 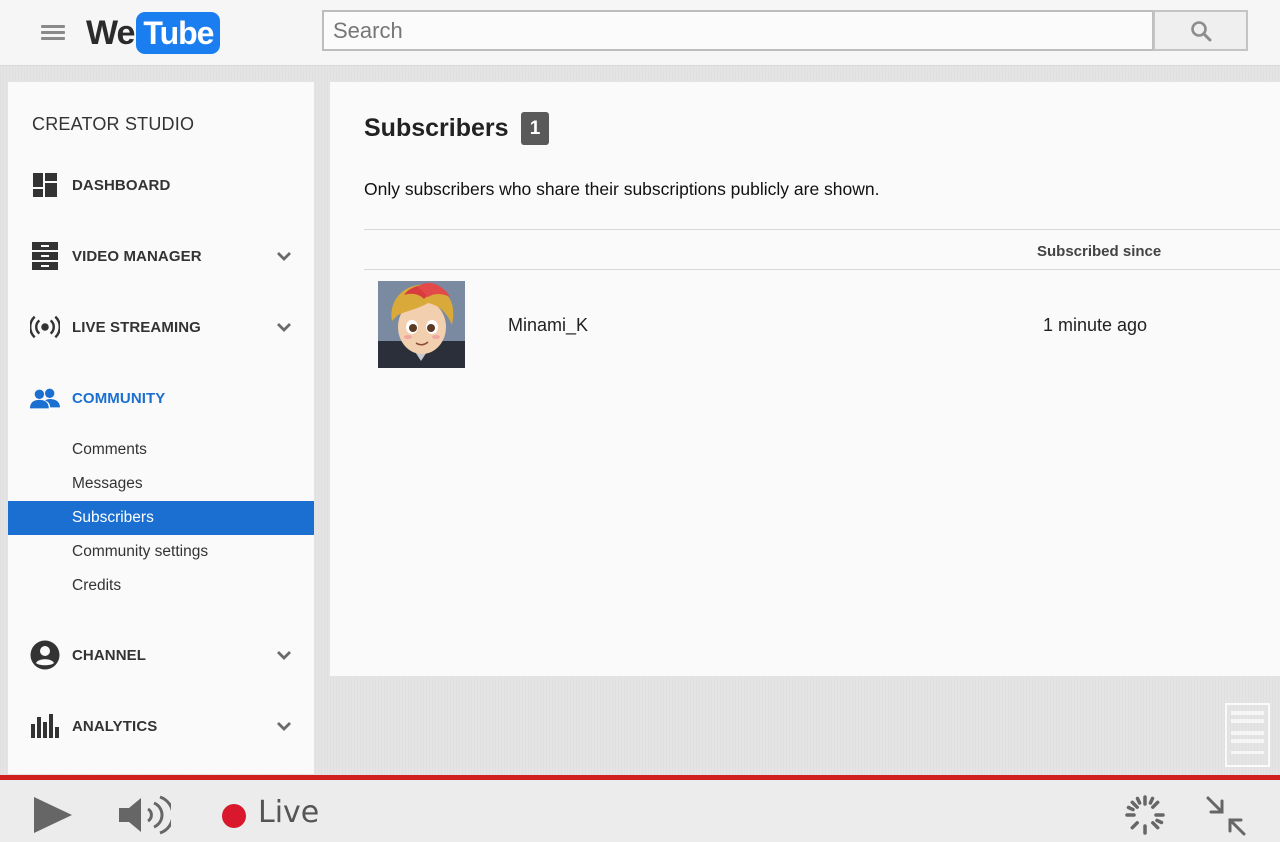 I want to click on logo-we-text: We, so click(x=110, y=32).